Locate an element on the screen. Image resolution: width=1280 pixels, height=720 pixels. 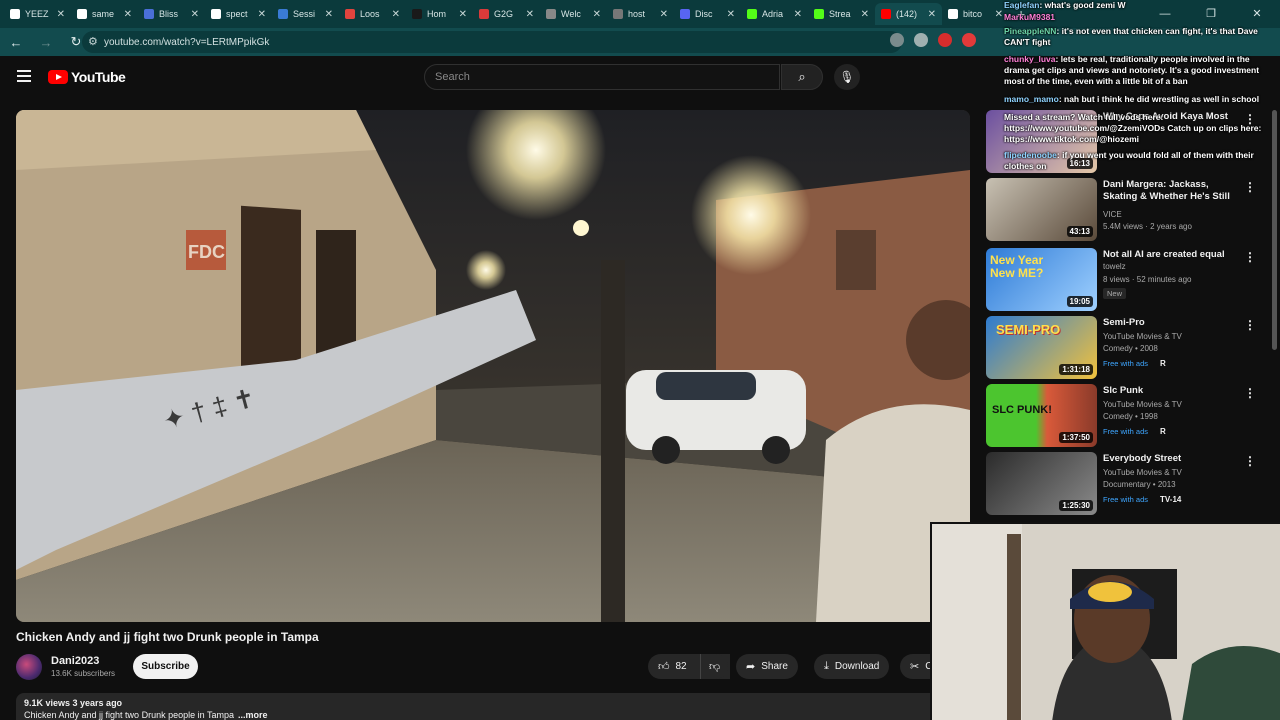
video-thumbnail: 43:13 is located at coordinates (1041, 209).